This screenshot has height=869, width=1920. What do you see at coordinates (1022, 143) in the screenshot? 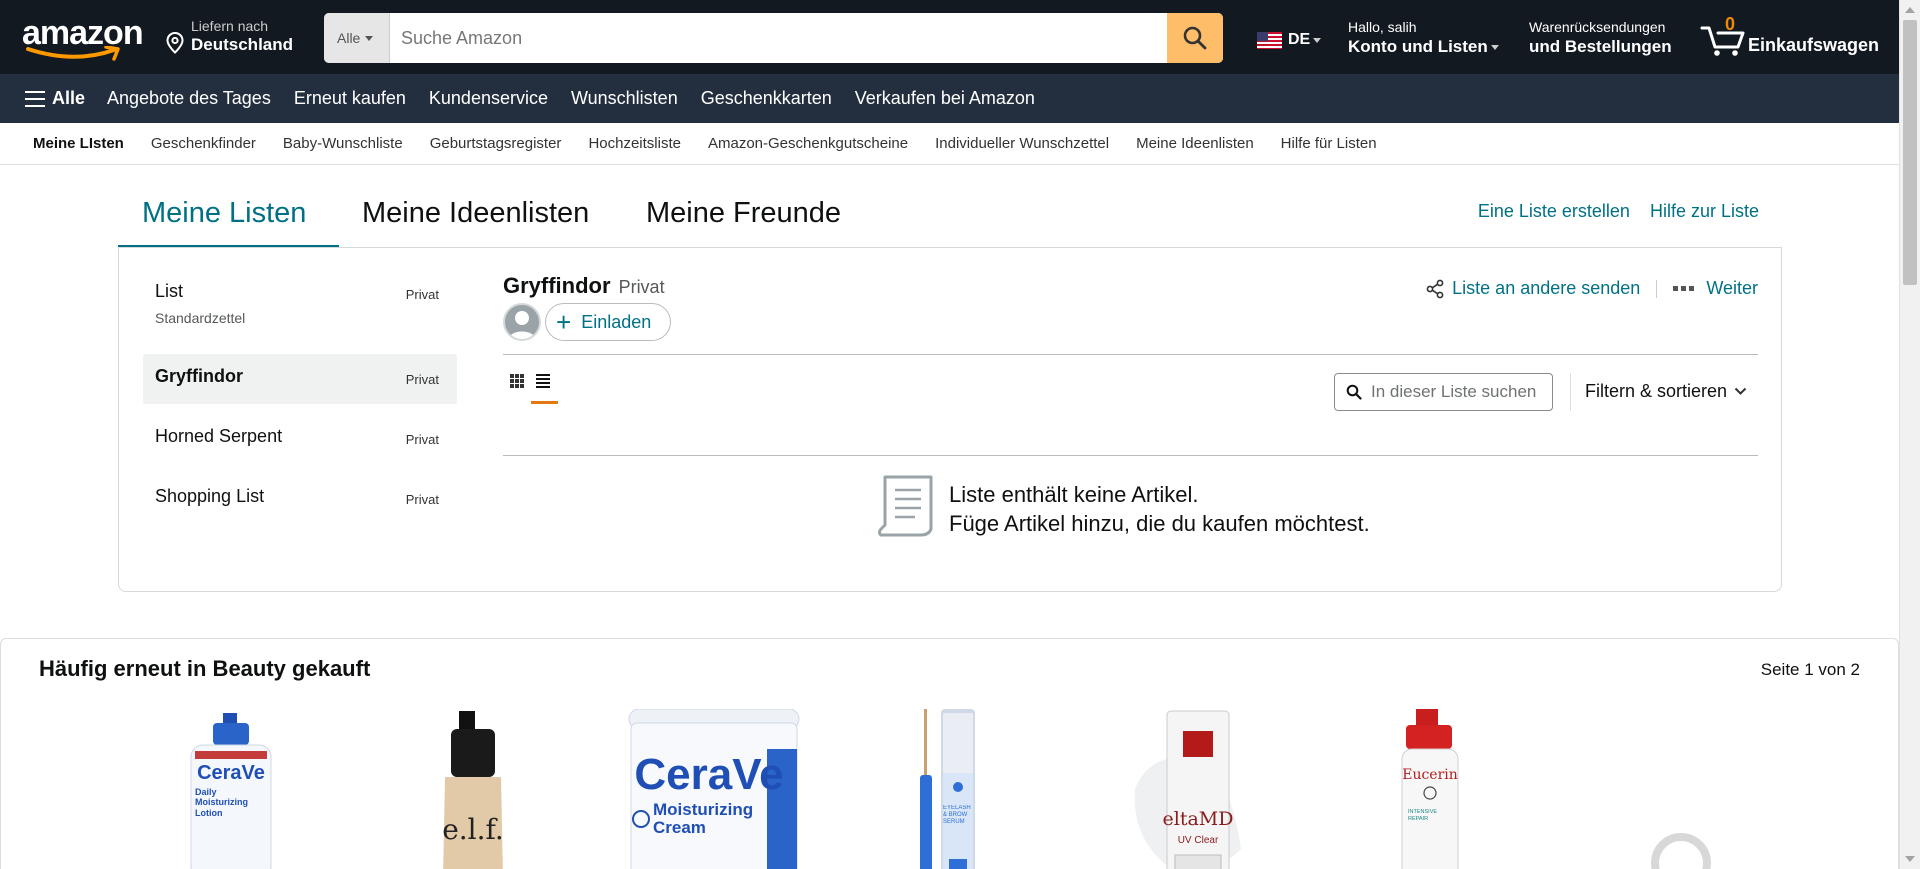
I see `subnav-custom-wishlist: Individueller Wunschzettel` at bounding box center [1022, 143].